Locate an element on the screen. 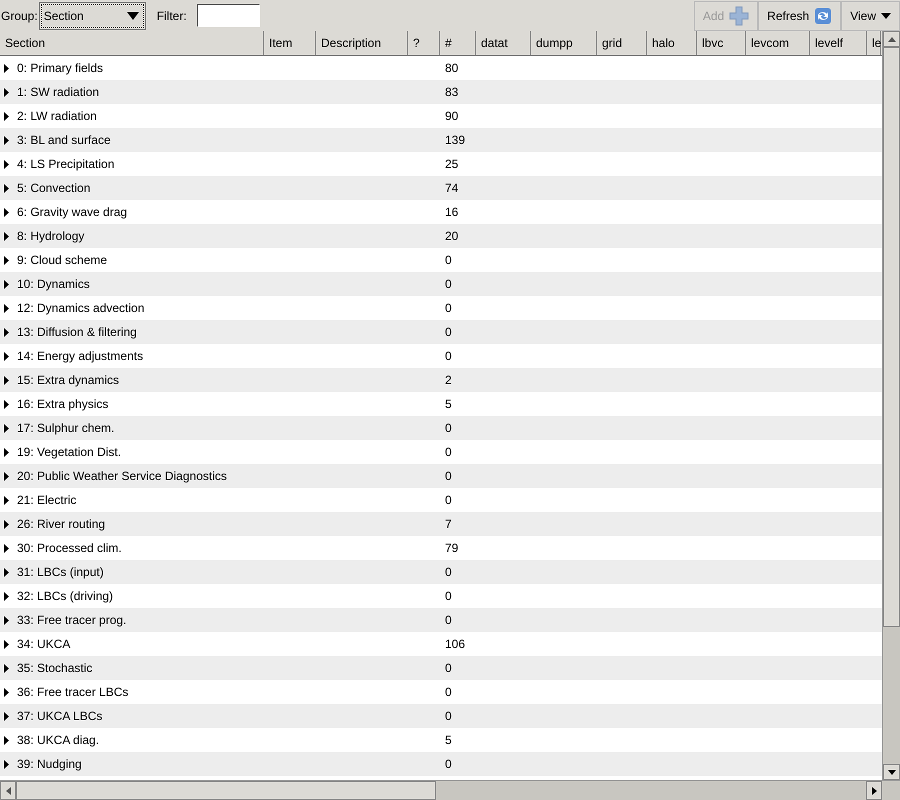 The height and width of the screenshot is (800, 900). count-cell-text: 106 is located at coordinates (455, 644).